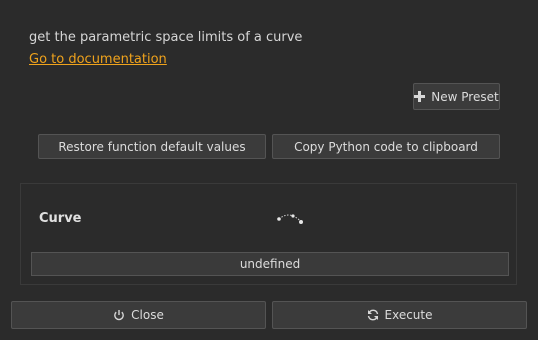  What do you see at coordinates (290, 220) in the screenshot?
I see `curve-icon` at bounding box center [290, 220].